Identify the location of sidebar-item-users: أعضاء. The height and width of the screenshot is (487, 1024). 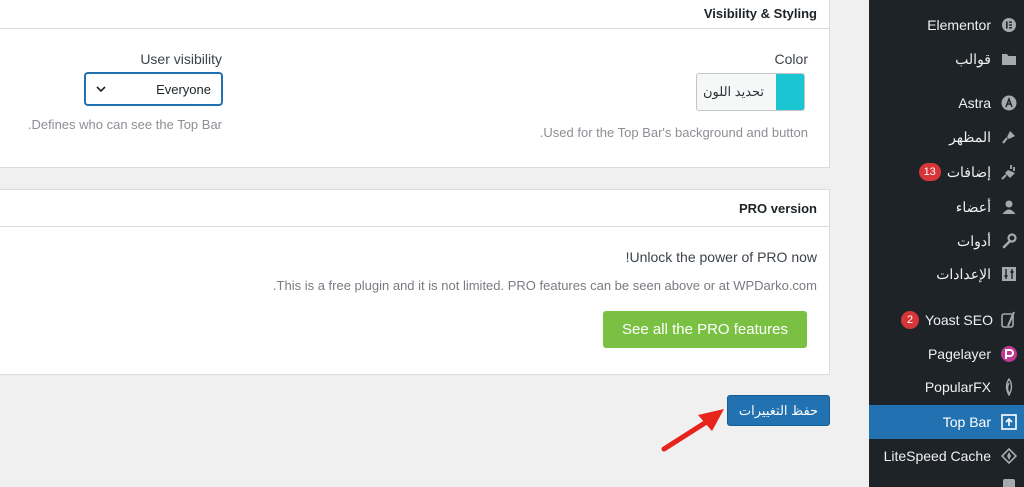
(946, 207).